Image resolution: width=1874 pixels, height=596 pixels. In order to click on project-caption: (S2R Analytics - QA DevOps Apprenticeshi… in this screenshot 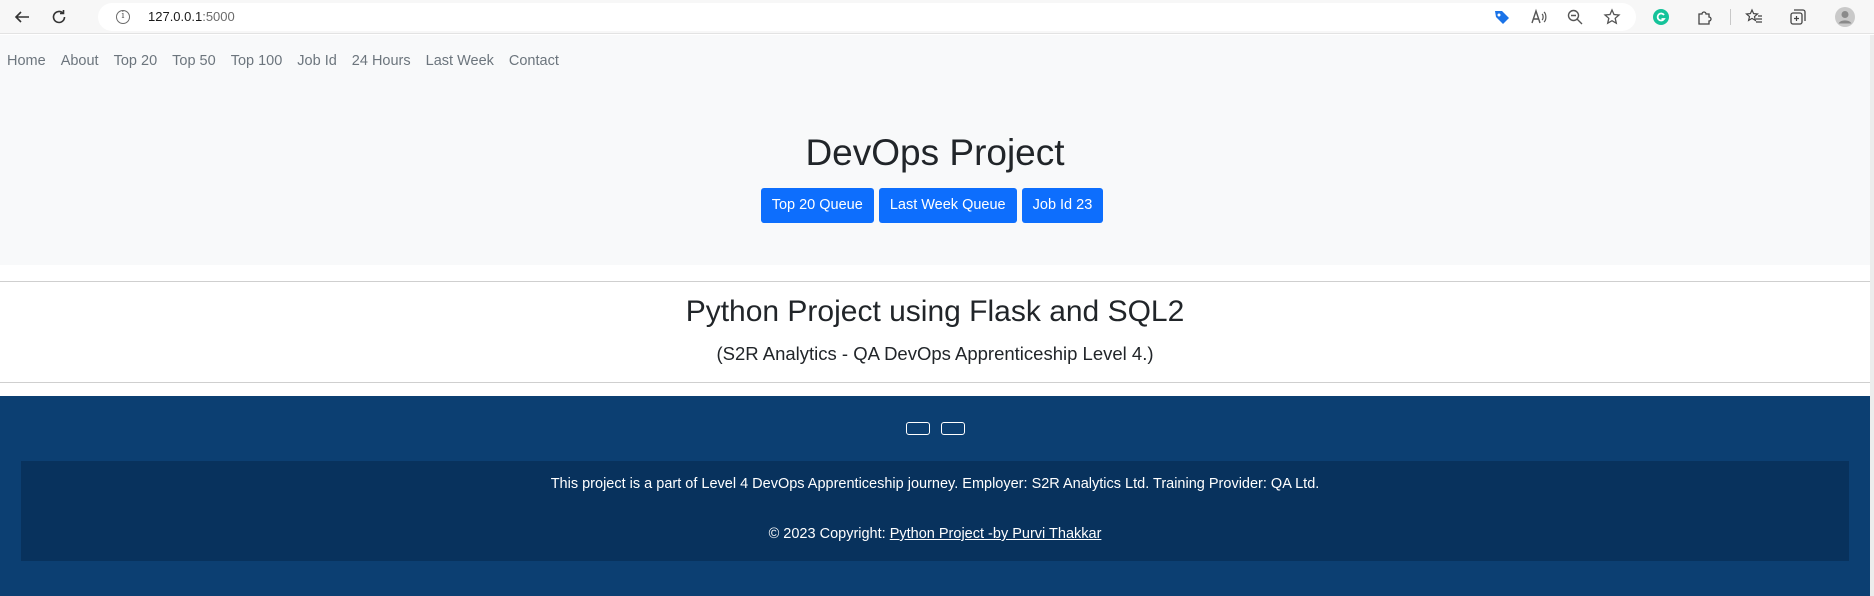, I will do `click(935, 353)`.